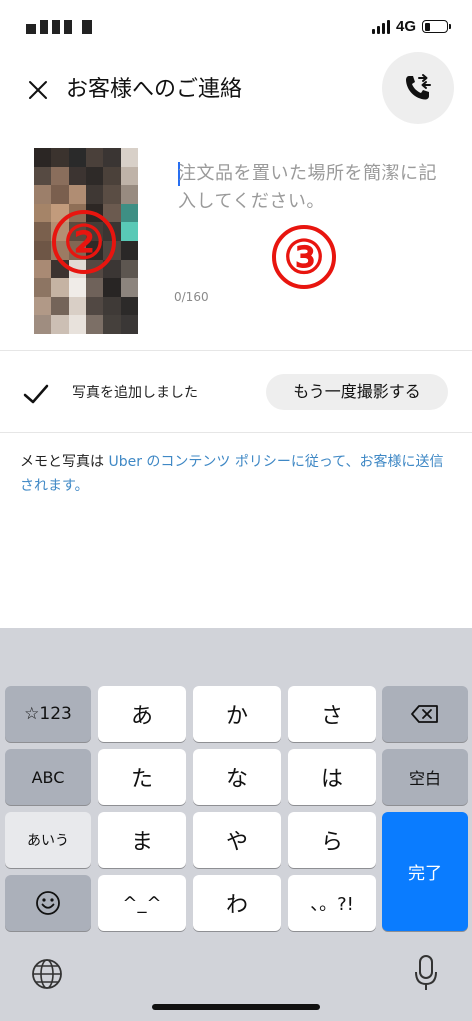 This screenshot has width=472, height=1021. I want to click on phone-transfer-icon, so click(418, 87).